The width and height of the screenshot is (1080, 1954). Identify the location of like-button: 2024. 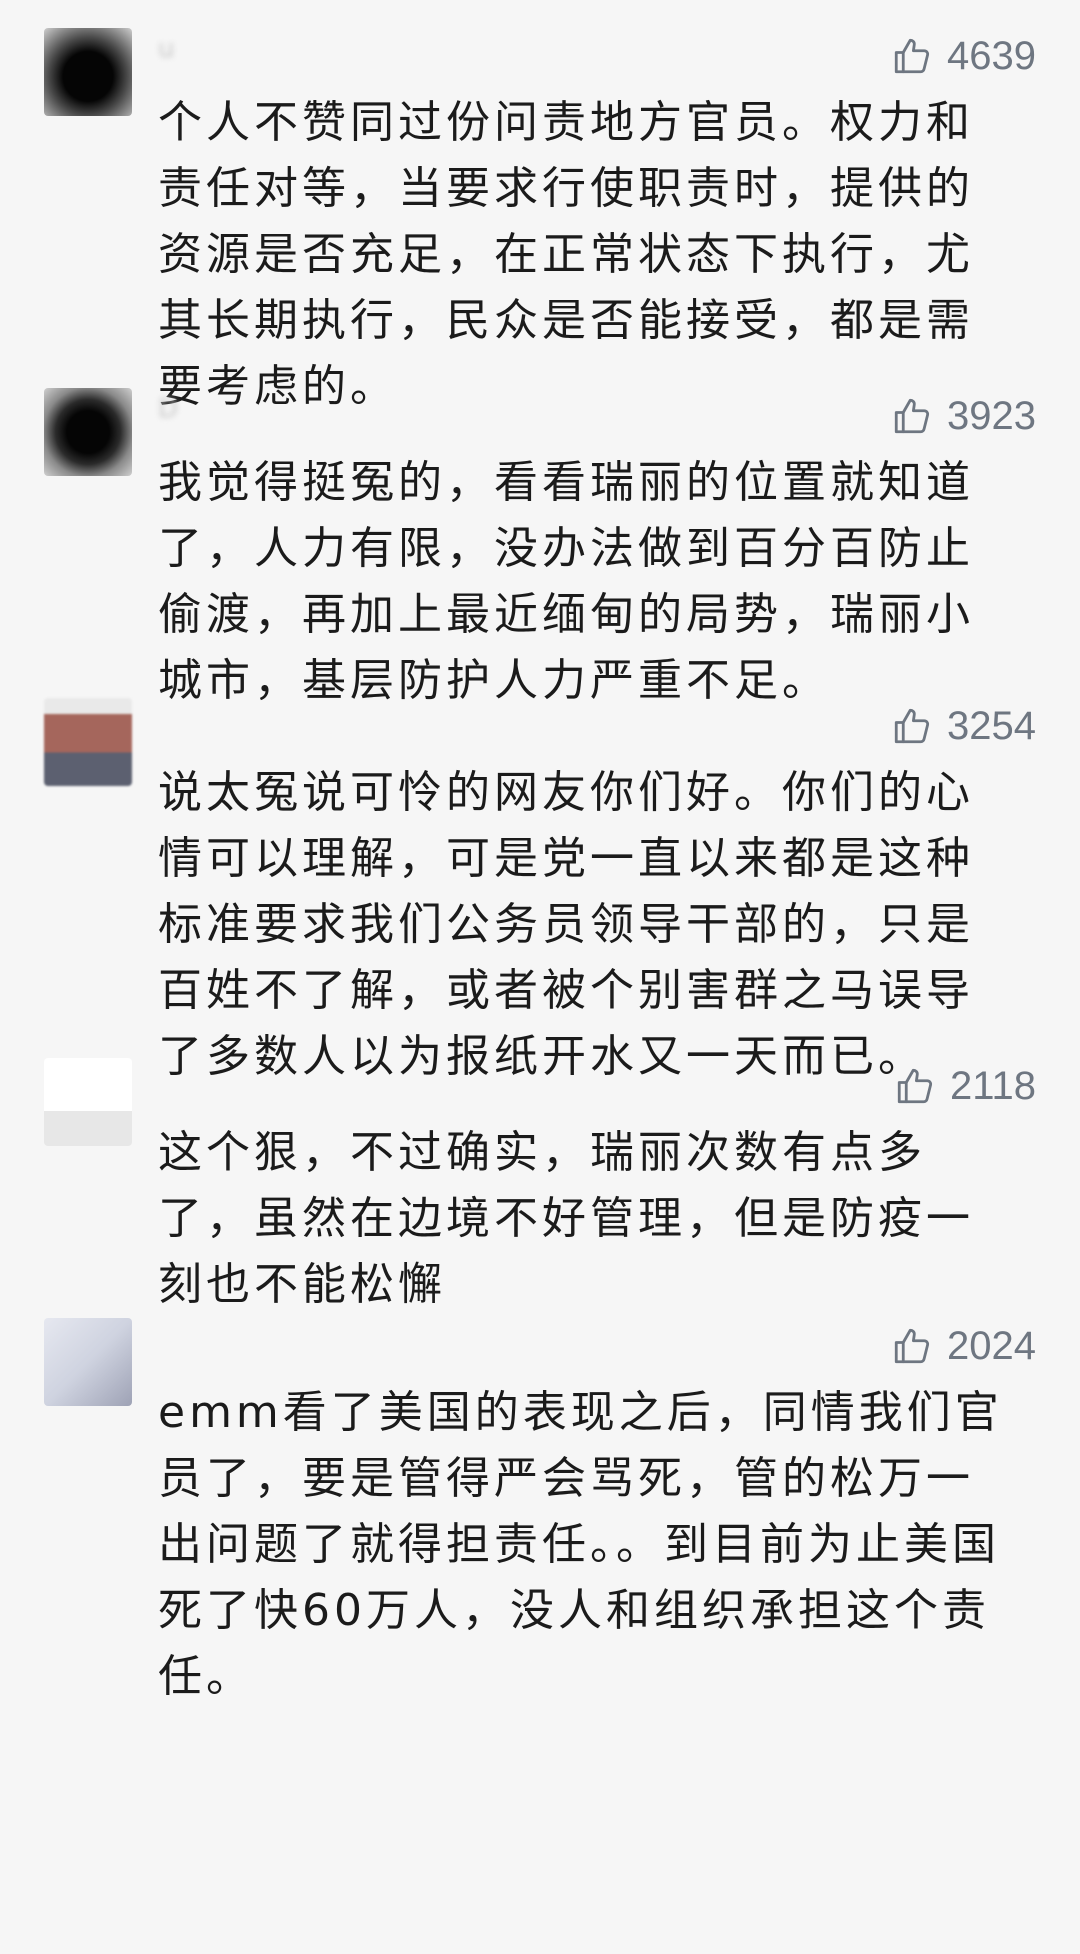
(963, 1346).